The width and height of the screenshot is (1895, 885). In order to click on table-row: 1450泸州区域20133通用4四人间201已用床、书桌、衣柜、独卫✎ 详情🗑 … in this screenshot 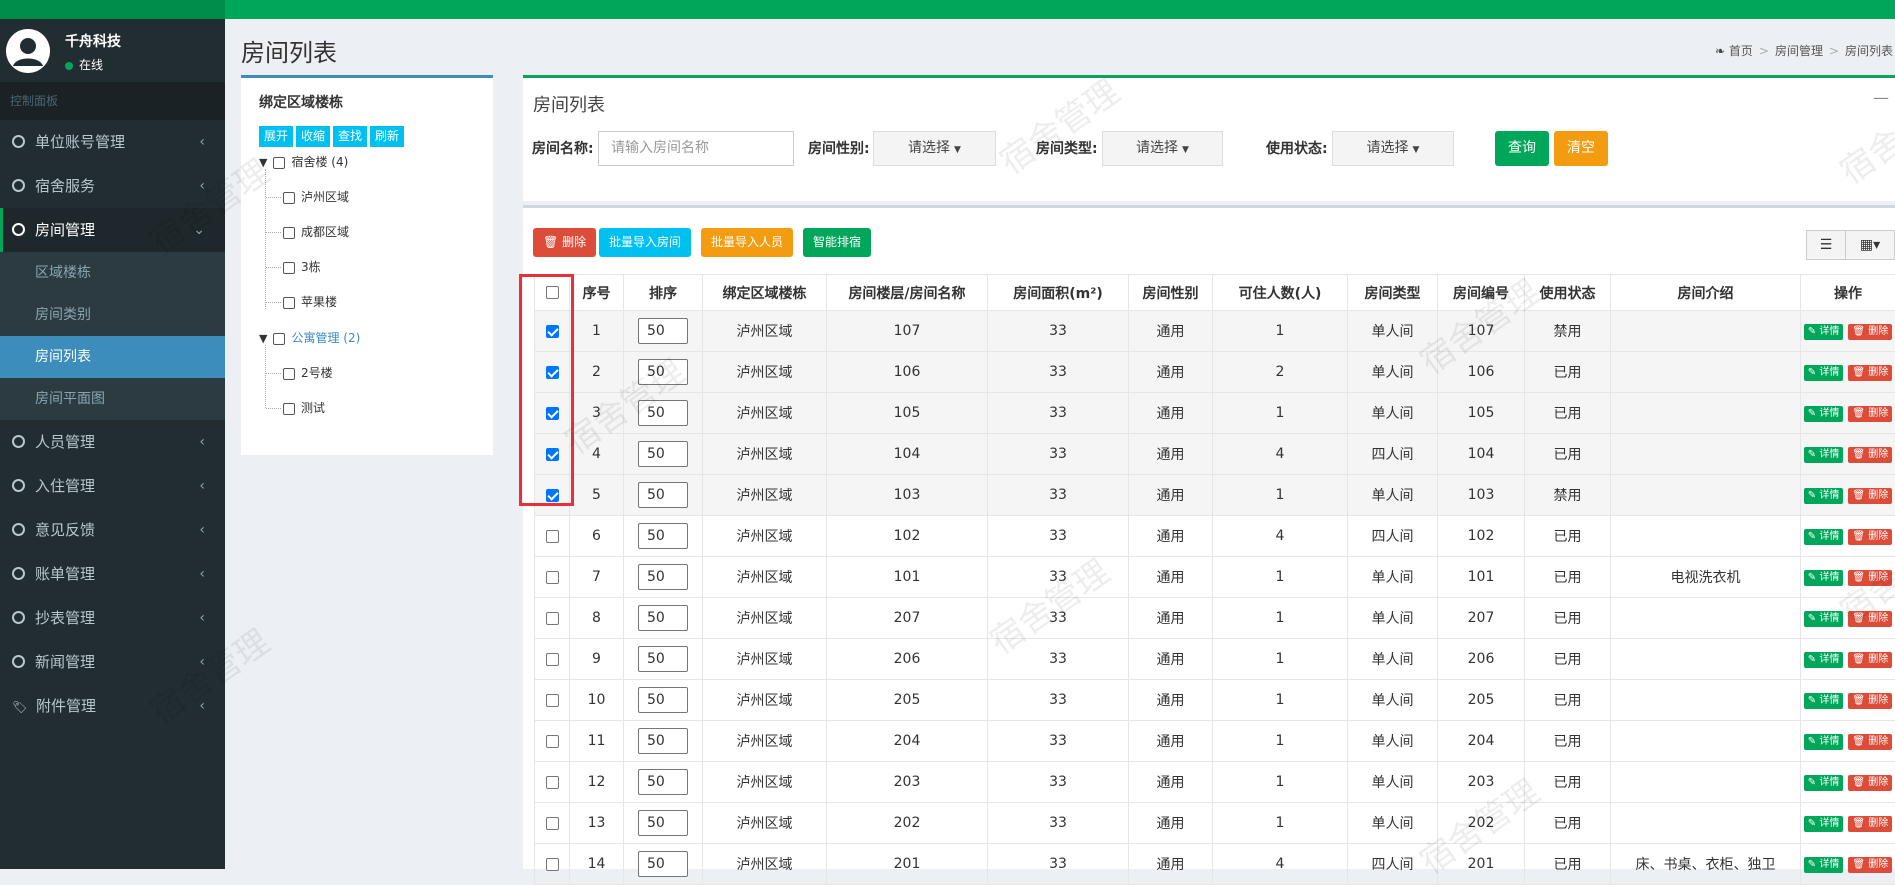, I will do `click(1215, 864)`.